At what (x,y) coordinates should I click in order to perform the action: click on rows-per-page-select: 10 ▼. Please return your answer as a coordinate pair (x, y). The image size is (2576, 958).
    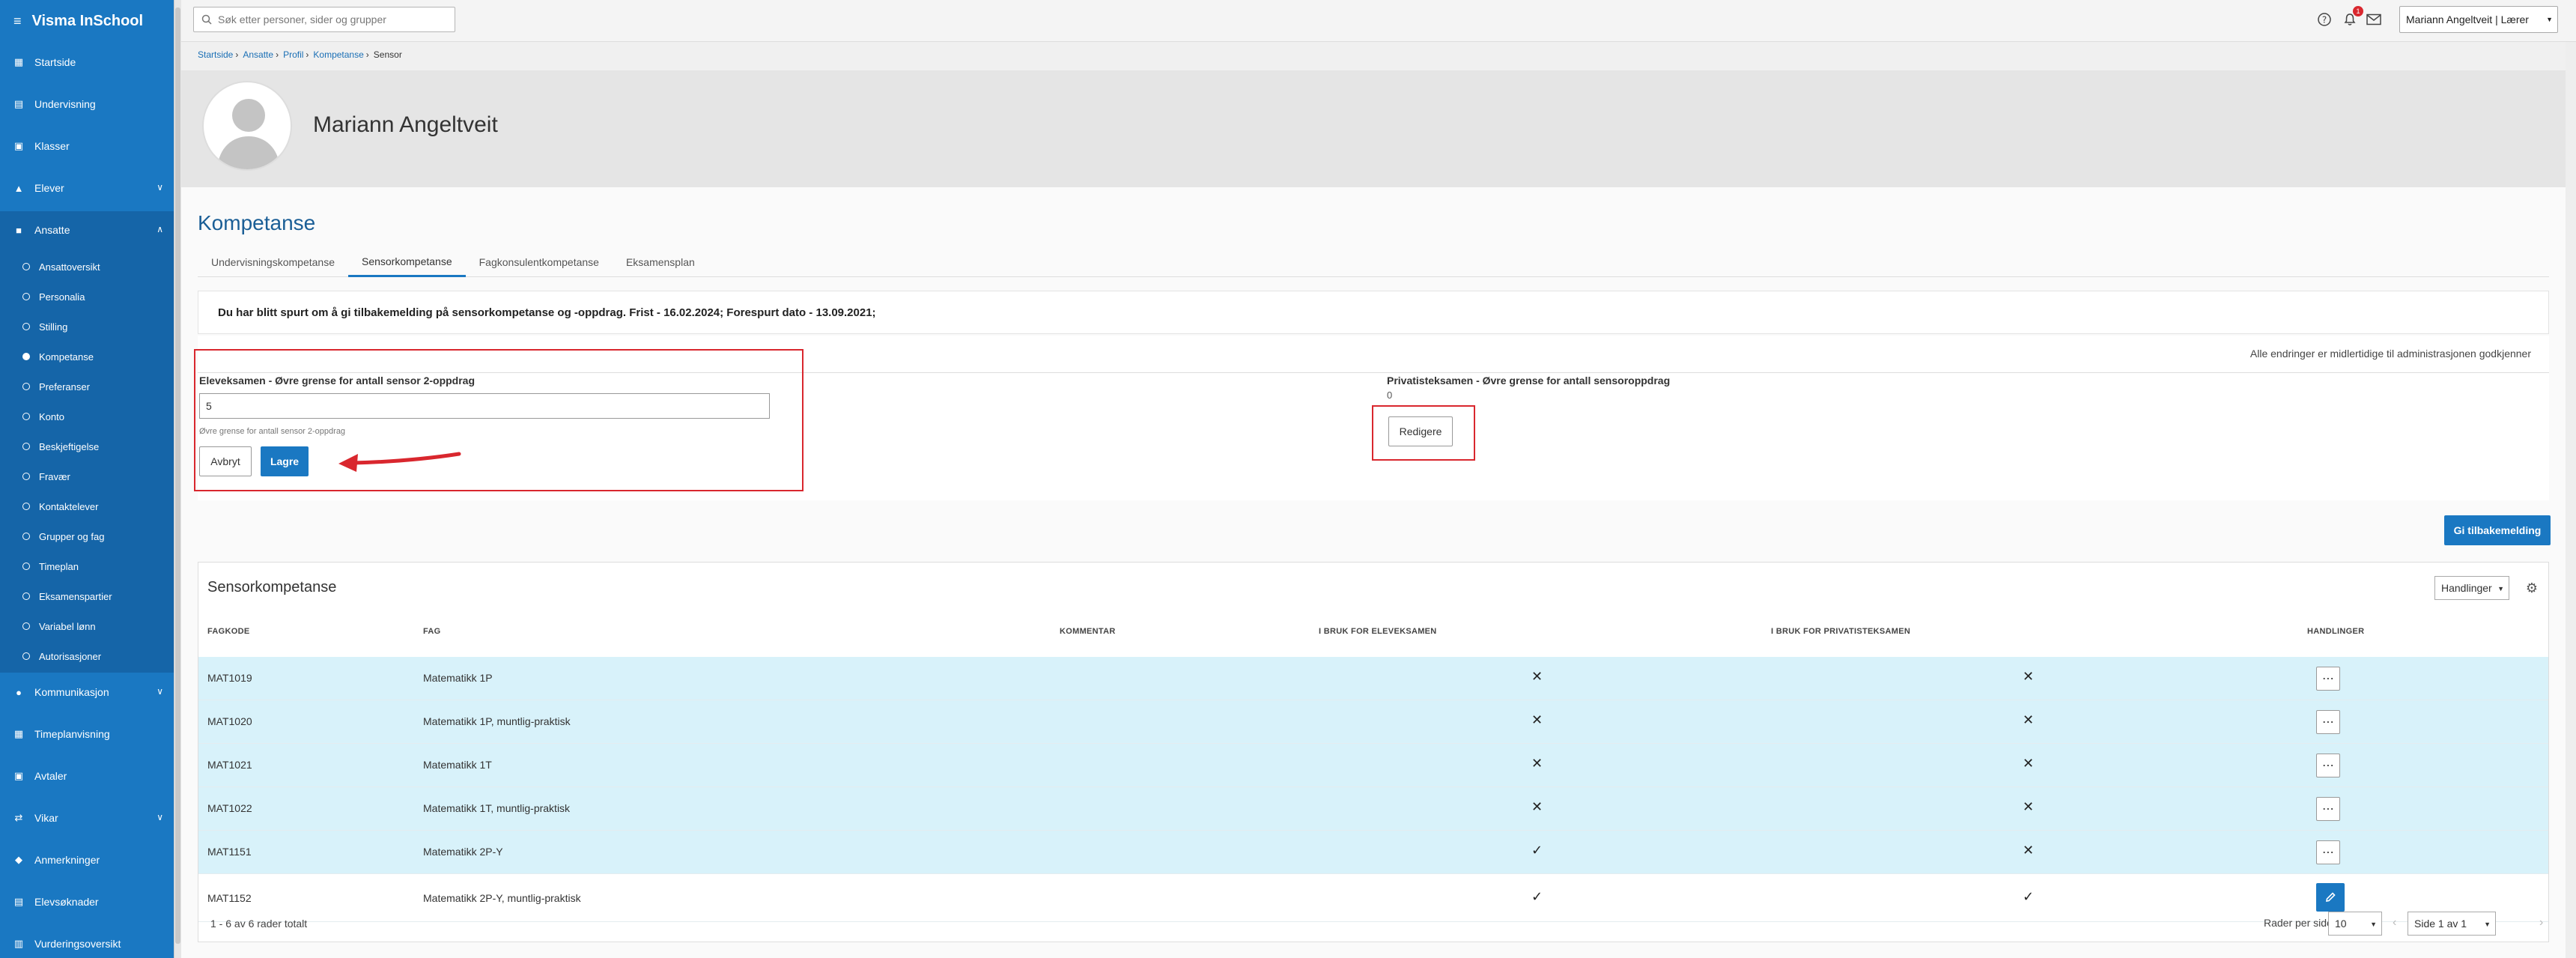
    Looking at the image, I should click on (2355, 924).